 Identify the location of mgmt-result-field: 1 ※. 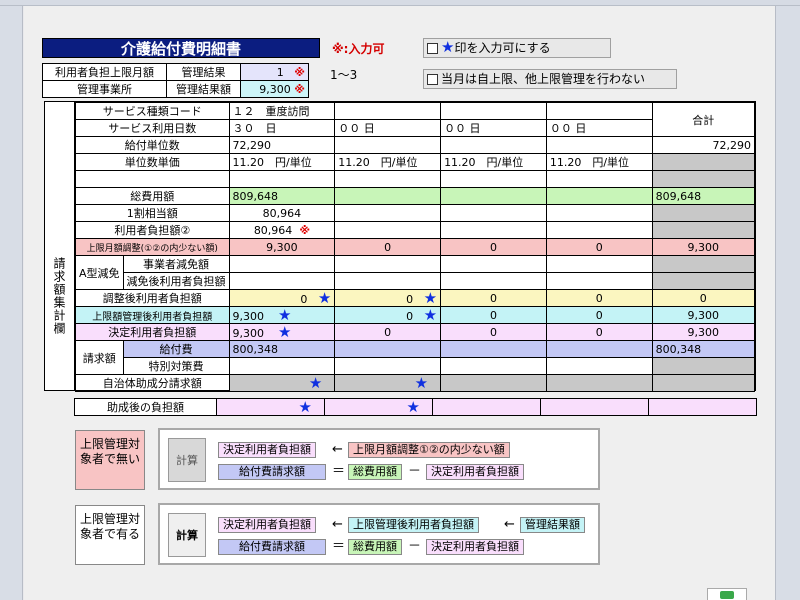
(274, 72).